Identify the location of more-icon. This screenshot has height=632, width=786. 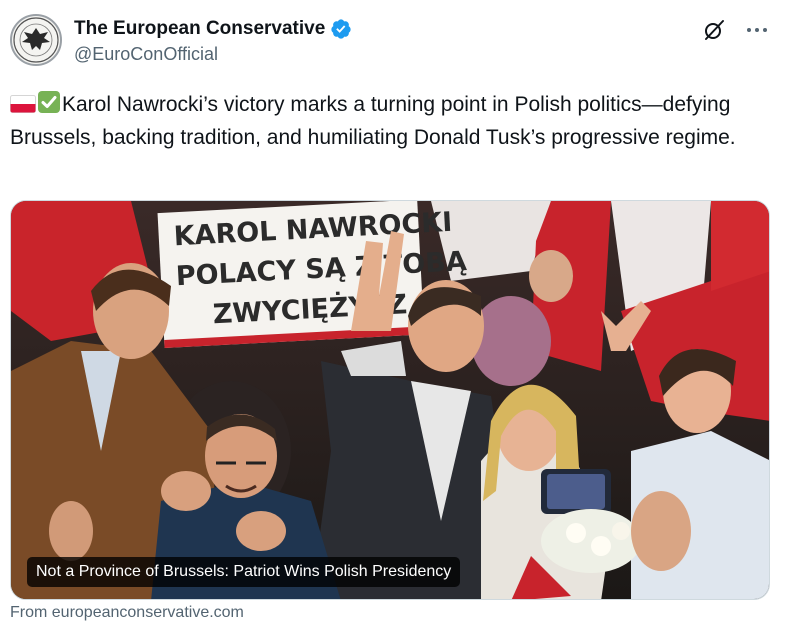
(757, 30).